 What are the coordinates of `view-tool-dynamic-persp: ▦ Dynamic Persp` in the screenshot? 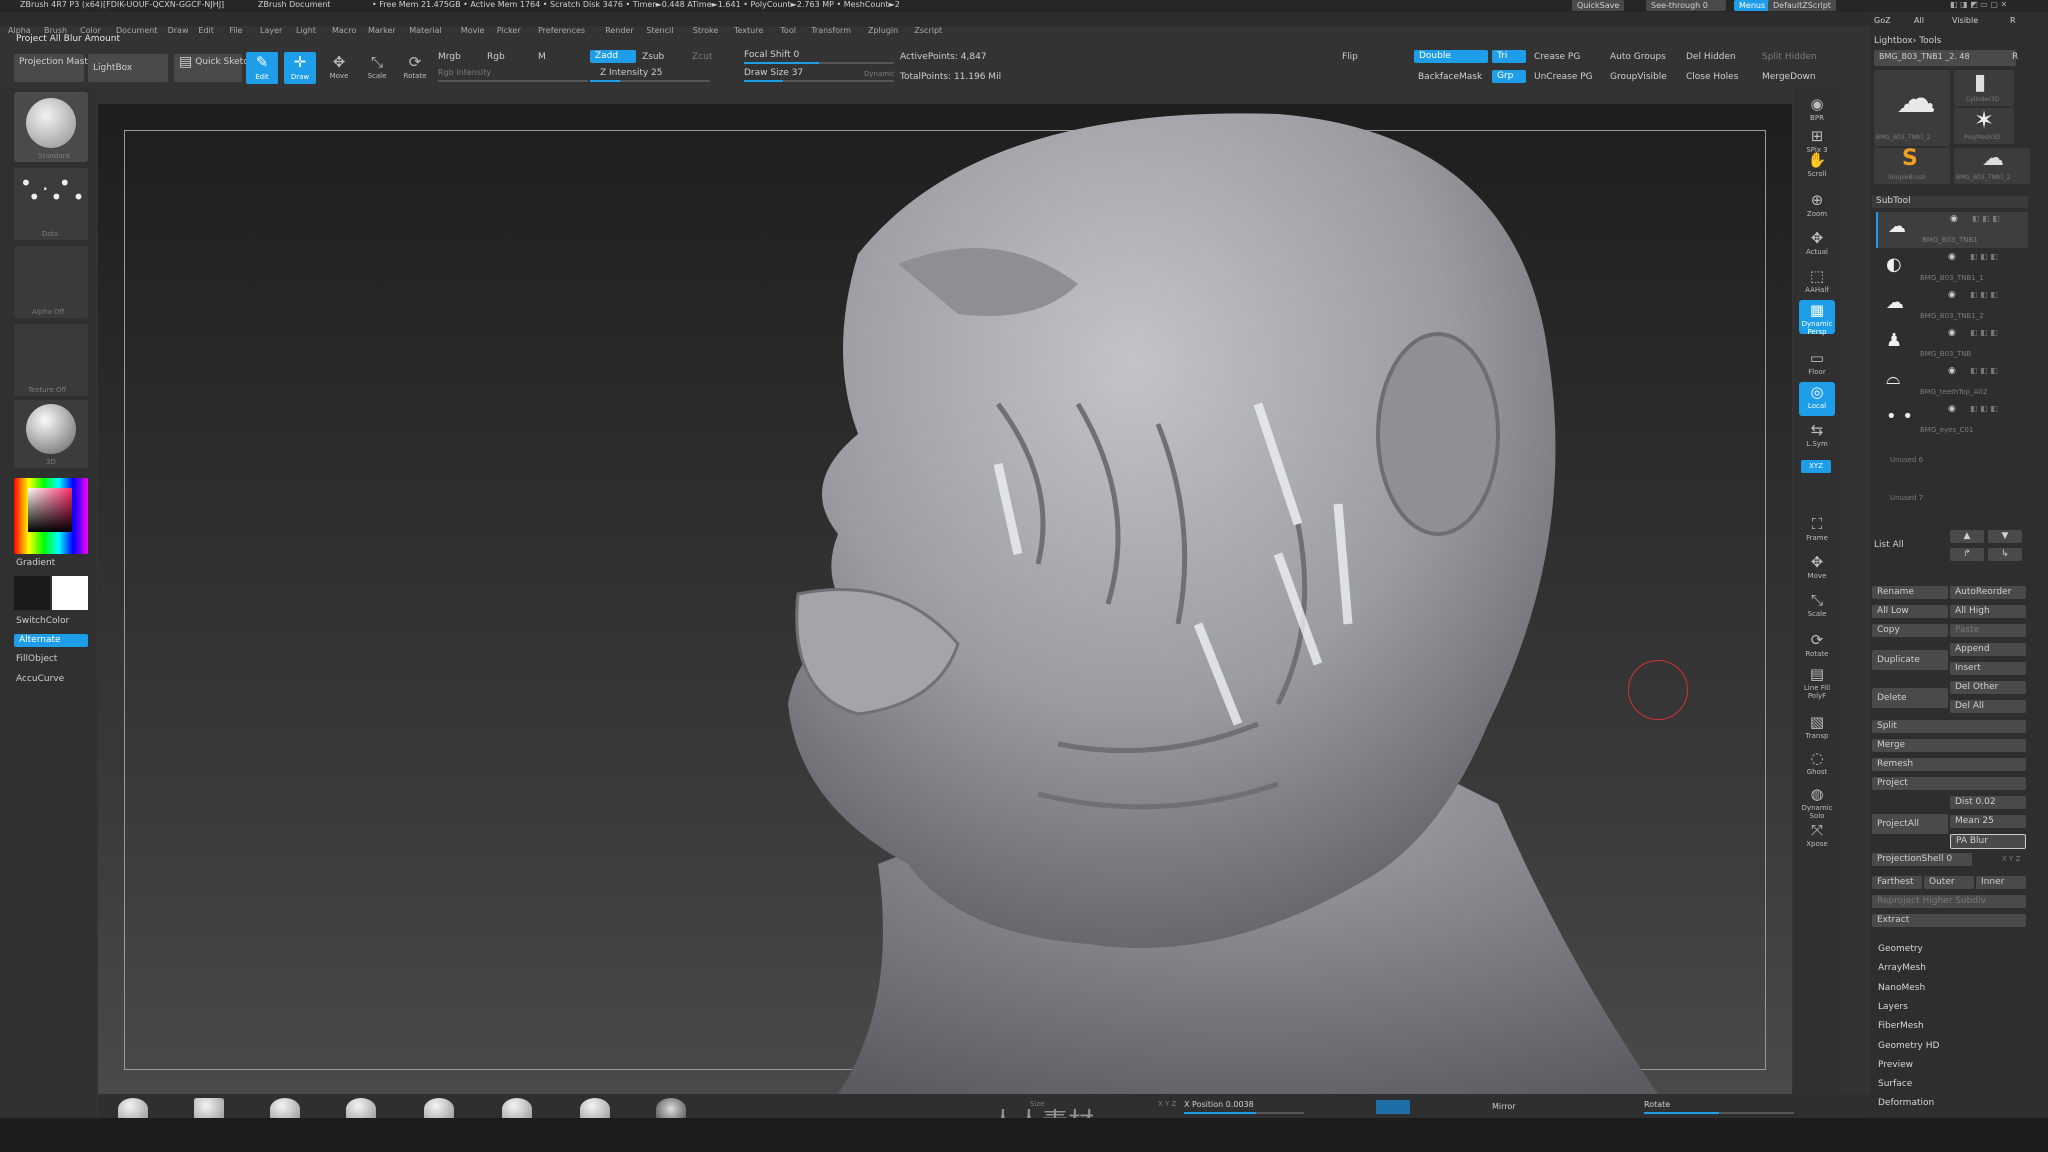 It's located at (1817, 318).